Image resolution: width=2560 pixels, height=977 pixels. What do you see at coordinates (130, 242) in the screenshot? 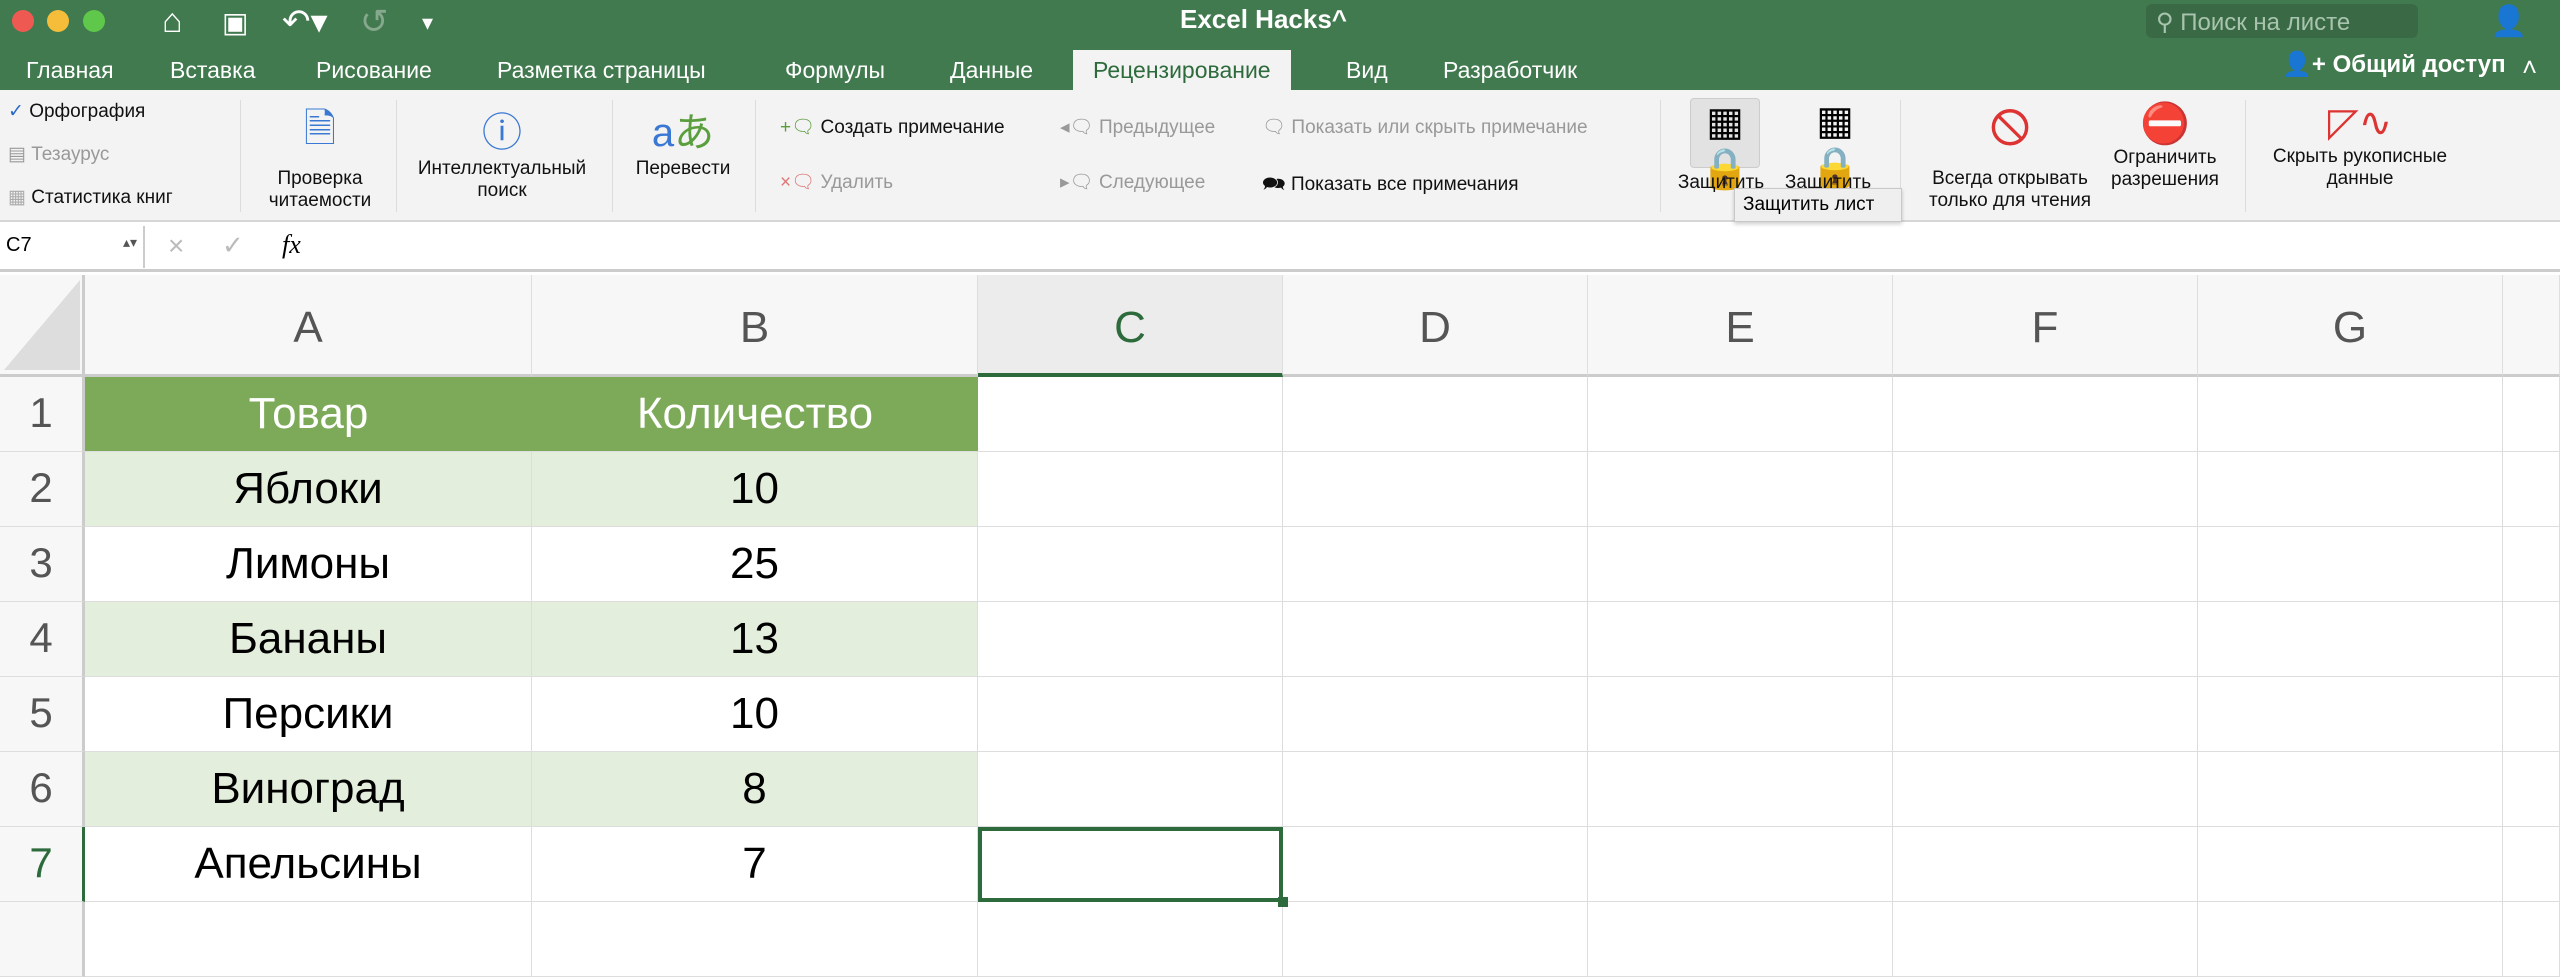
I see `name-box-stepper-icon: ▴▾` at bounding box center [130, 242].